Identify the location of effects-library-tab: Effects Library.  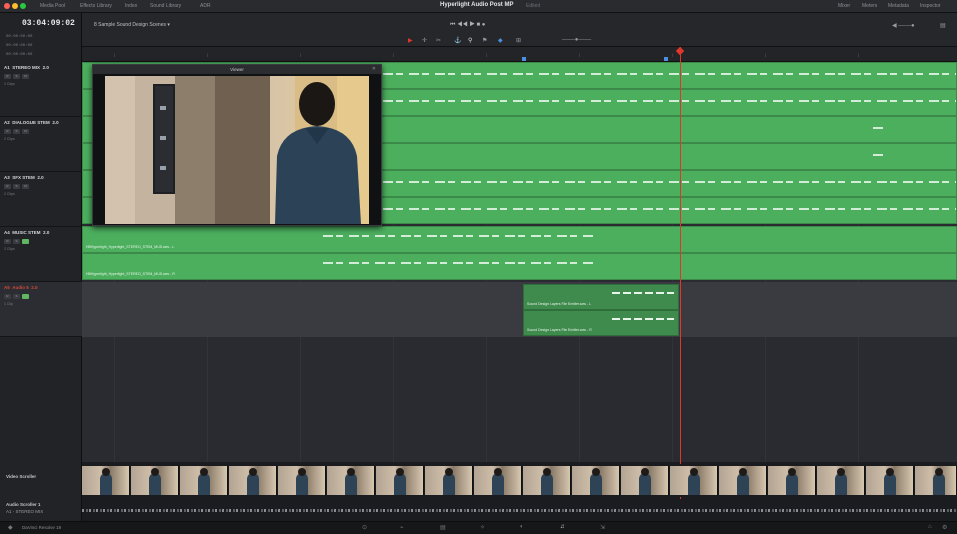
(96, 6).